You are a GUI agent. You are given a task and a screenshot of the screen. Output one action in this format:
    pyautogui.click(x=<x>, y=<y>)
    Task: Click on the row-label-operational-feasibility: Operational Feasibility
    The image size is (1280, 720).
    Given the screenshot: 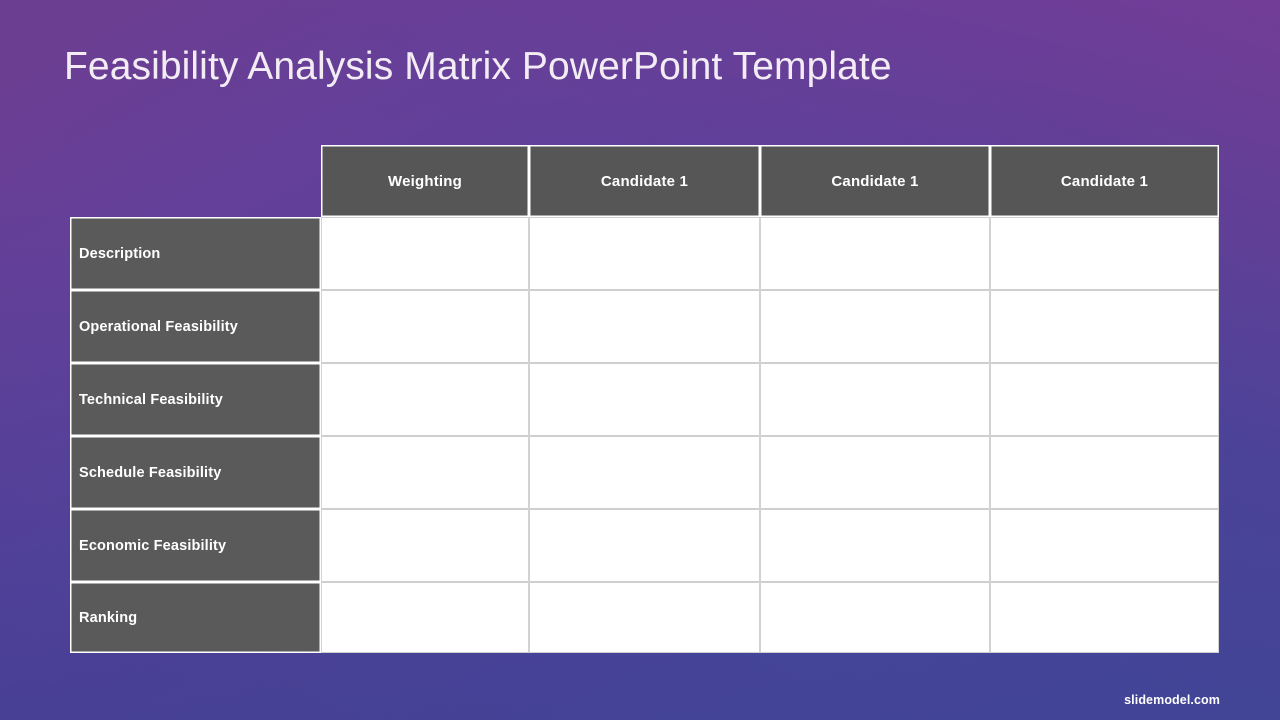 What is the action you would take?
    pyautogui.click(x=195, y=326)
    